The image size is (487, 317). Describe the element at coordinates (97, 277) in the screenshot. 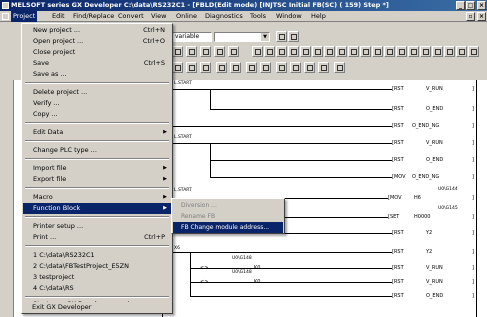

I see `menu-item-recent-3: 3 testproject` at that location.